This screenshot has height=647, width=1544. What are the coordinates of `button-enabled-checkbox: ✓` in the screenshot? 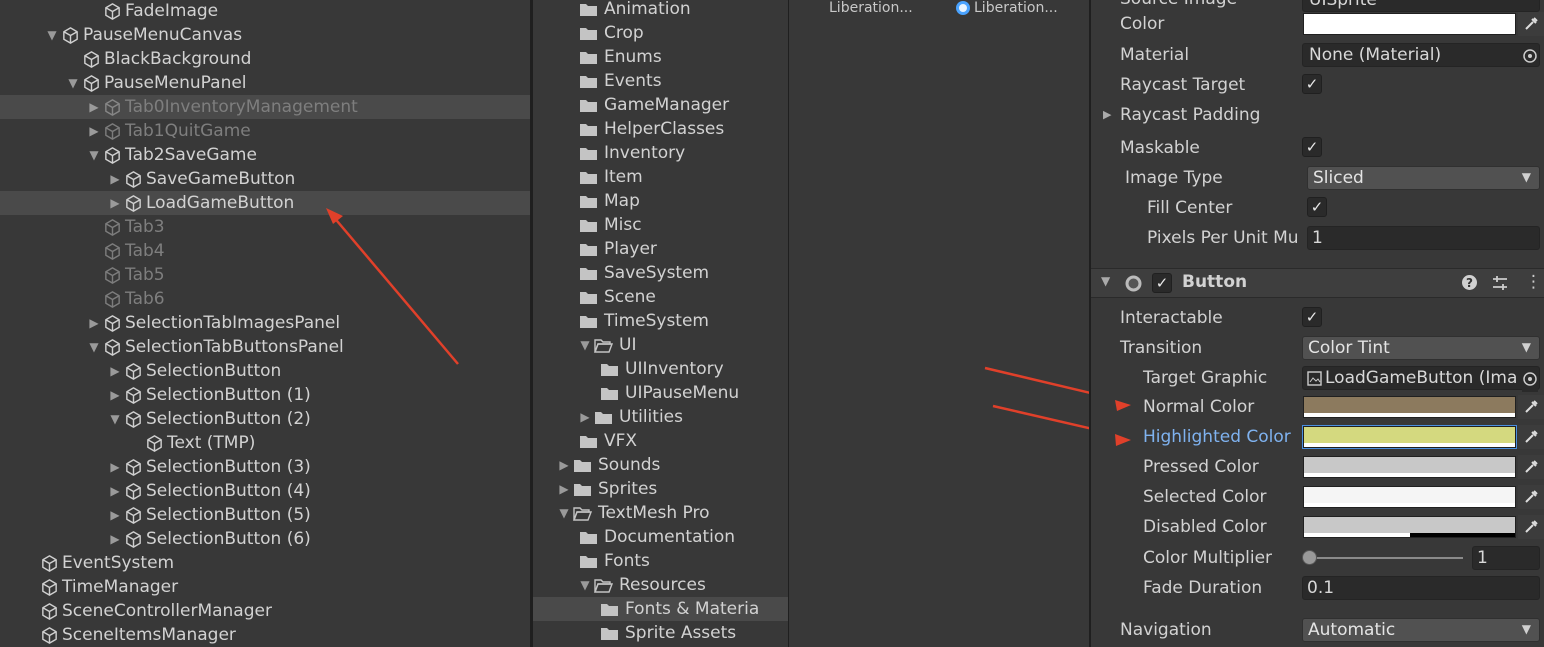 It's located at (1162, 283).